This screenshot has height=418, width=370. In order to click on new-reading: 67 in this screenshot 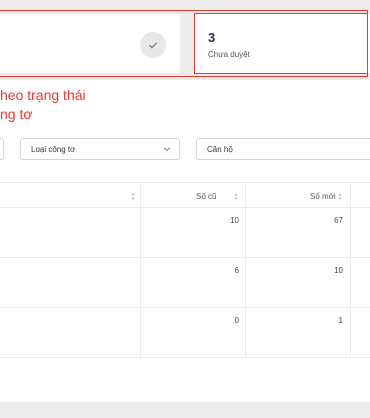, I will do `click(338, 220)`.